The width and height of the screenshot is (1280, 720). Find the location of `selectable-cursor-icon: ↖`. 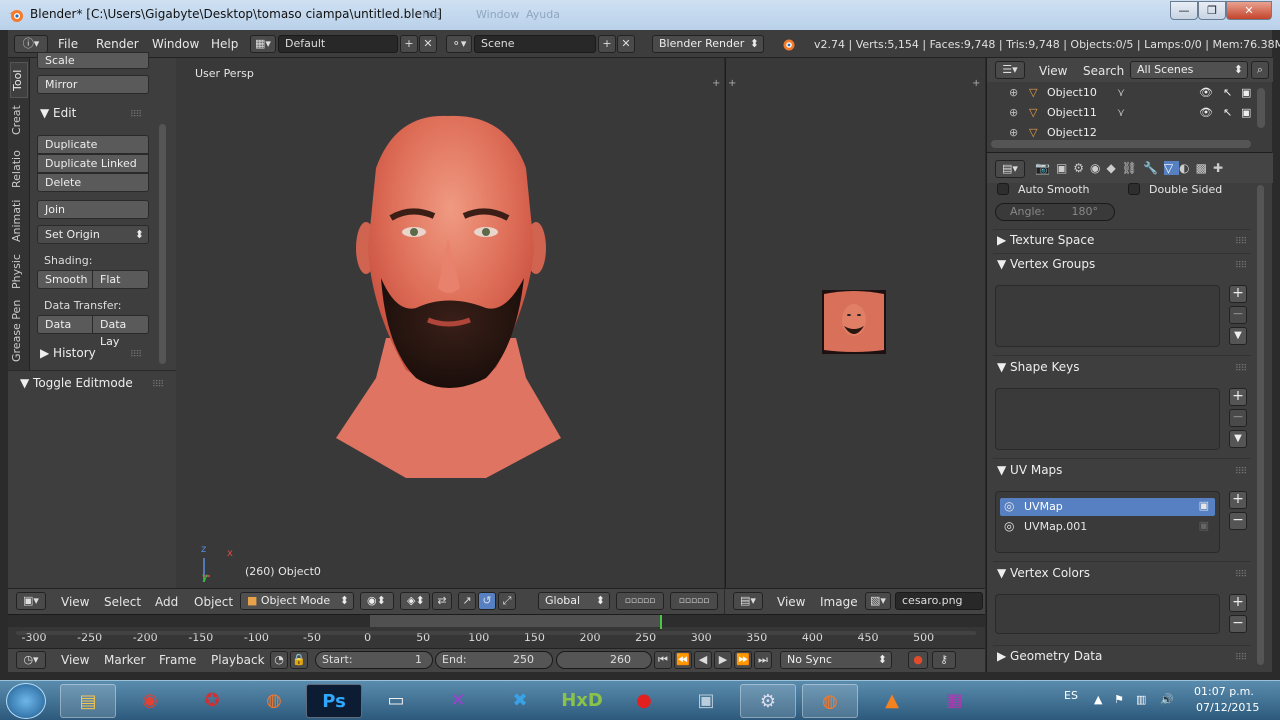

selectable-cursor-icon: ↖ is located at coordinates (1227, 92).